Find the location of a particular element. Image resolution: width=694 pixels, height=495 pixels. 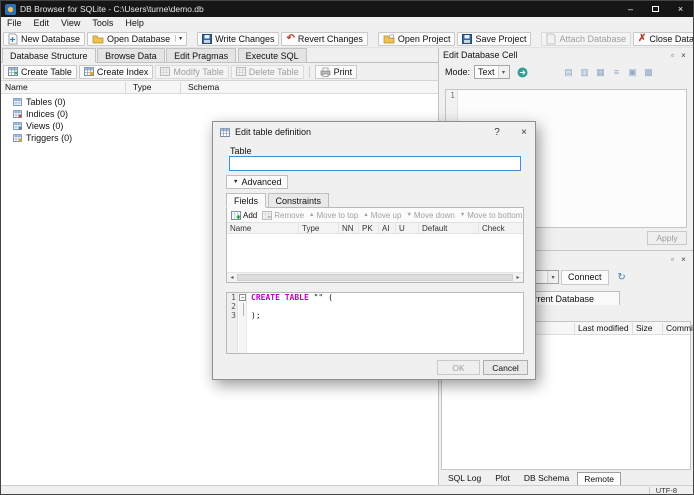

menu-tools: Tools is located at coordinates (102, 23).